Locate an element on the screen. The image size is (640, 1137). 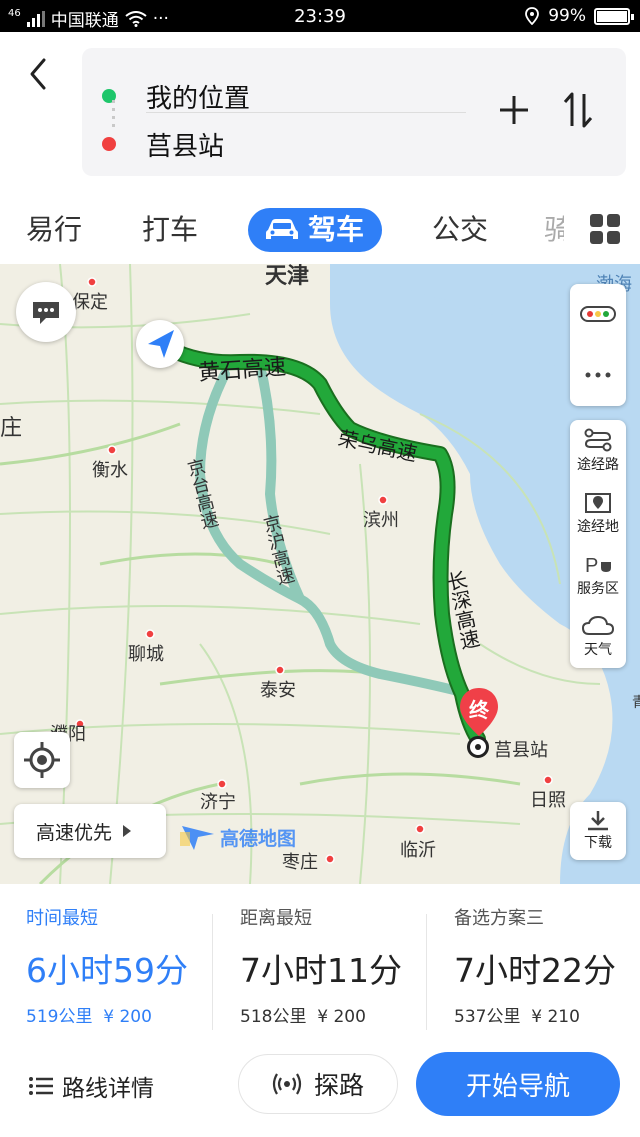
route-option-title: 时间最短 is located at coordinates (62, 918).